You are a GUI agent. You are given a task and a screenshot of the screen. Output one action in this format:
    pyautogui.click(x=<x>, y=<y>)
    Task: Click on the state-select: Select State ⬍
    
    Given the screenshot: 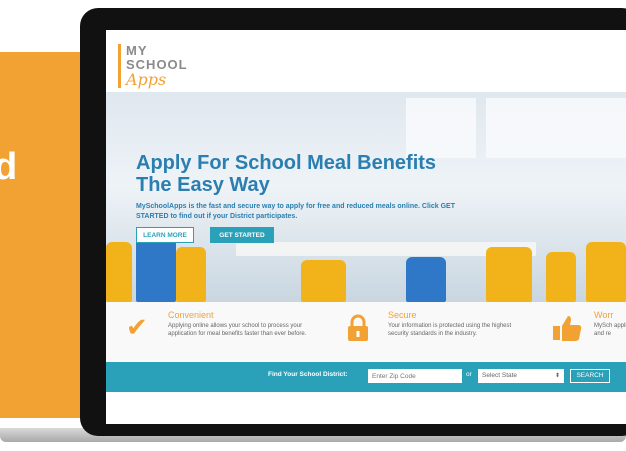 What is the action you would take?
    pyautogui.click(x=521, y=376)
    